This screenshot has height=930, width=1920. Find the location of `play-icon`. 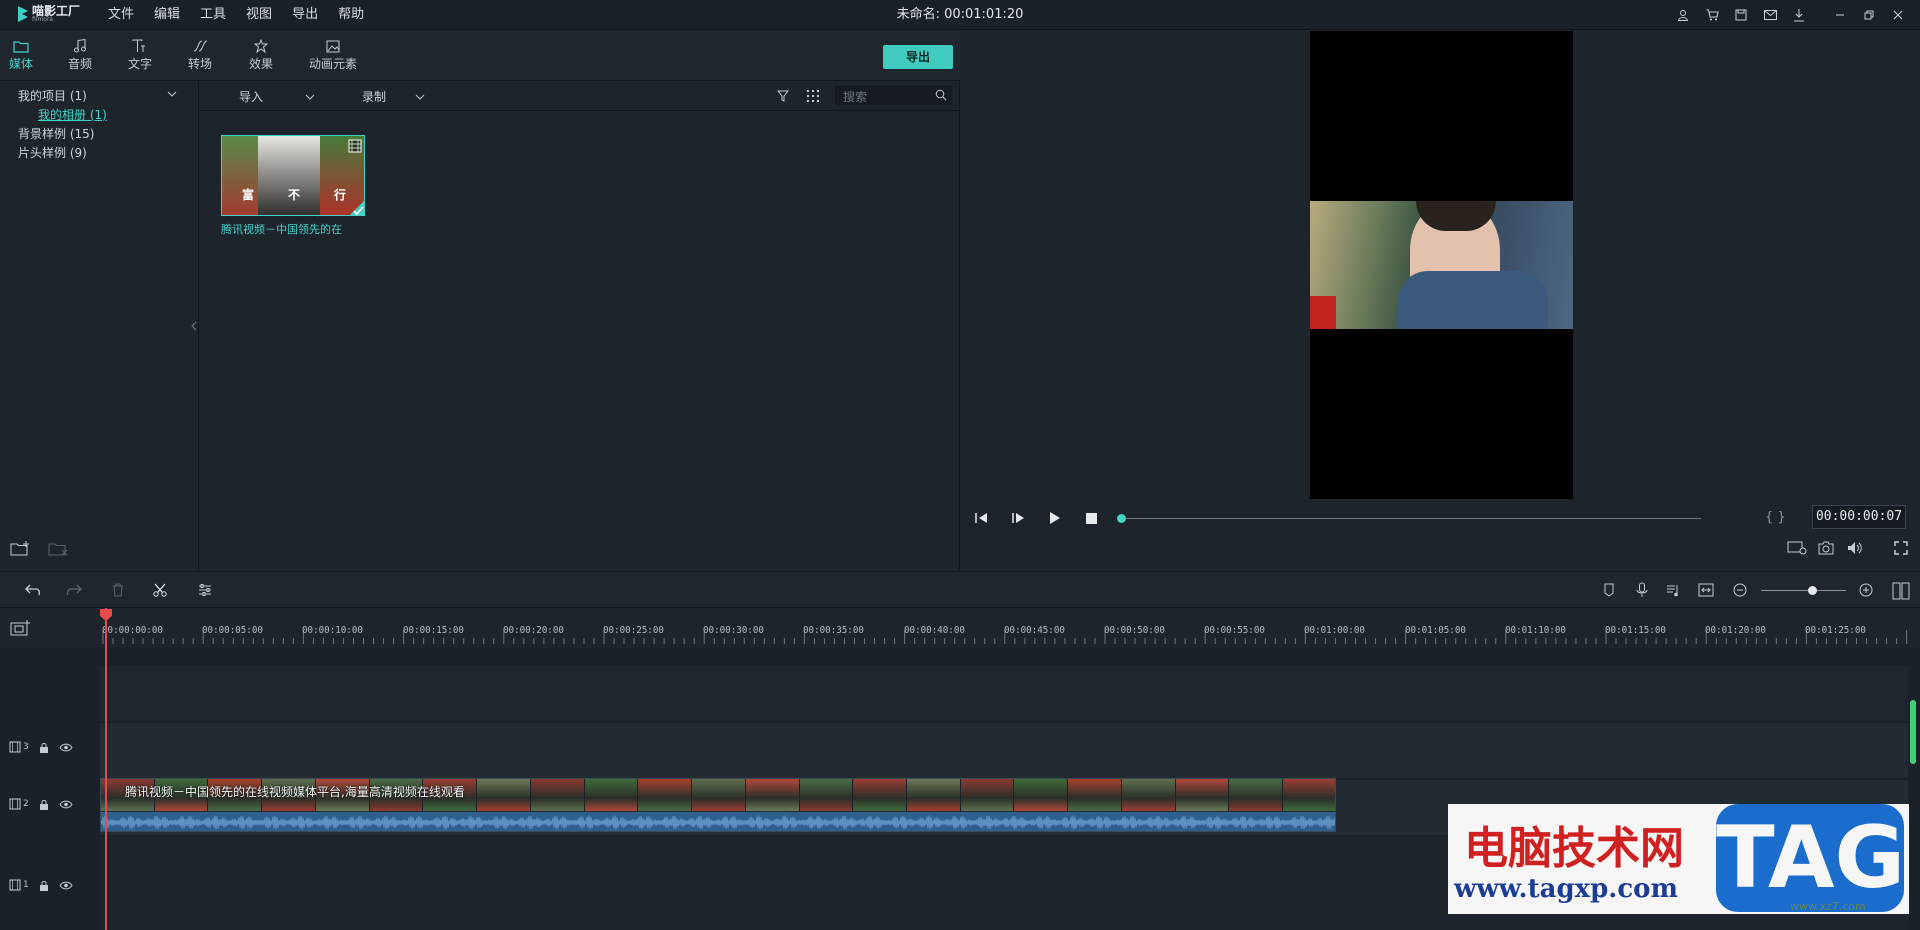

play-icon is located at coordinates (1055, 518).